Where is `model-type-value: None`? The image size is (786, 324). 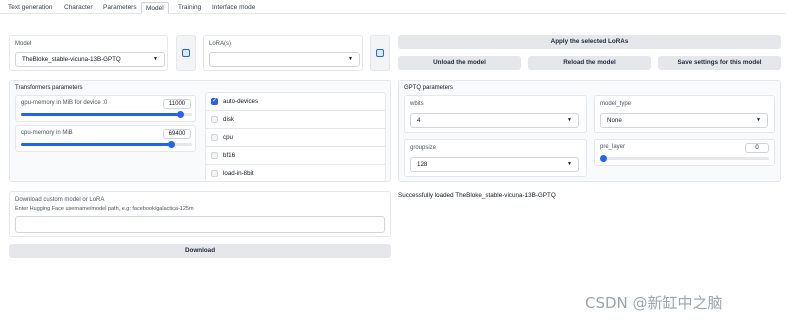
model-type-value: None is located at coordinates (614, 120).